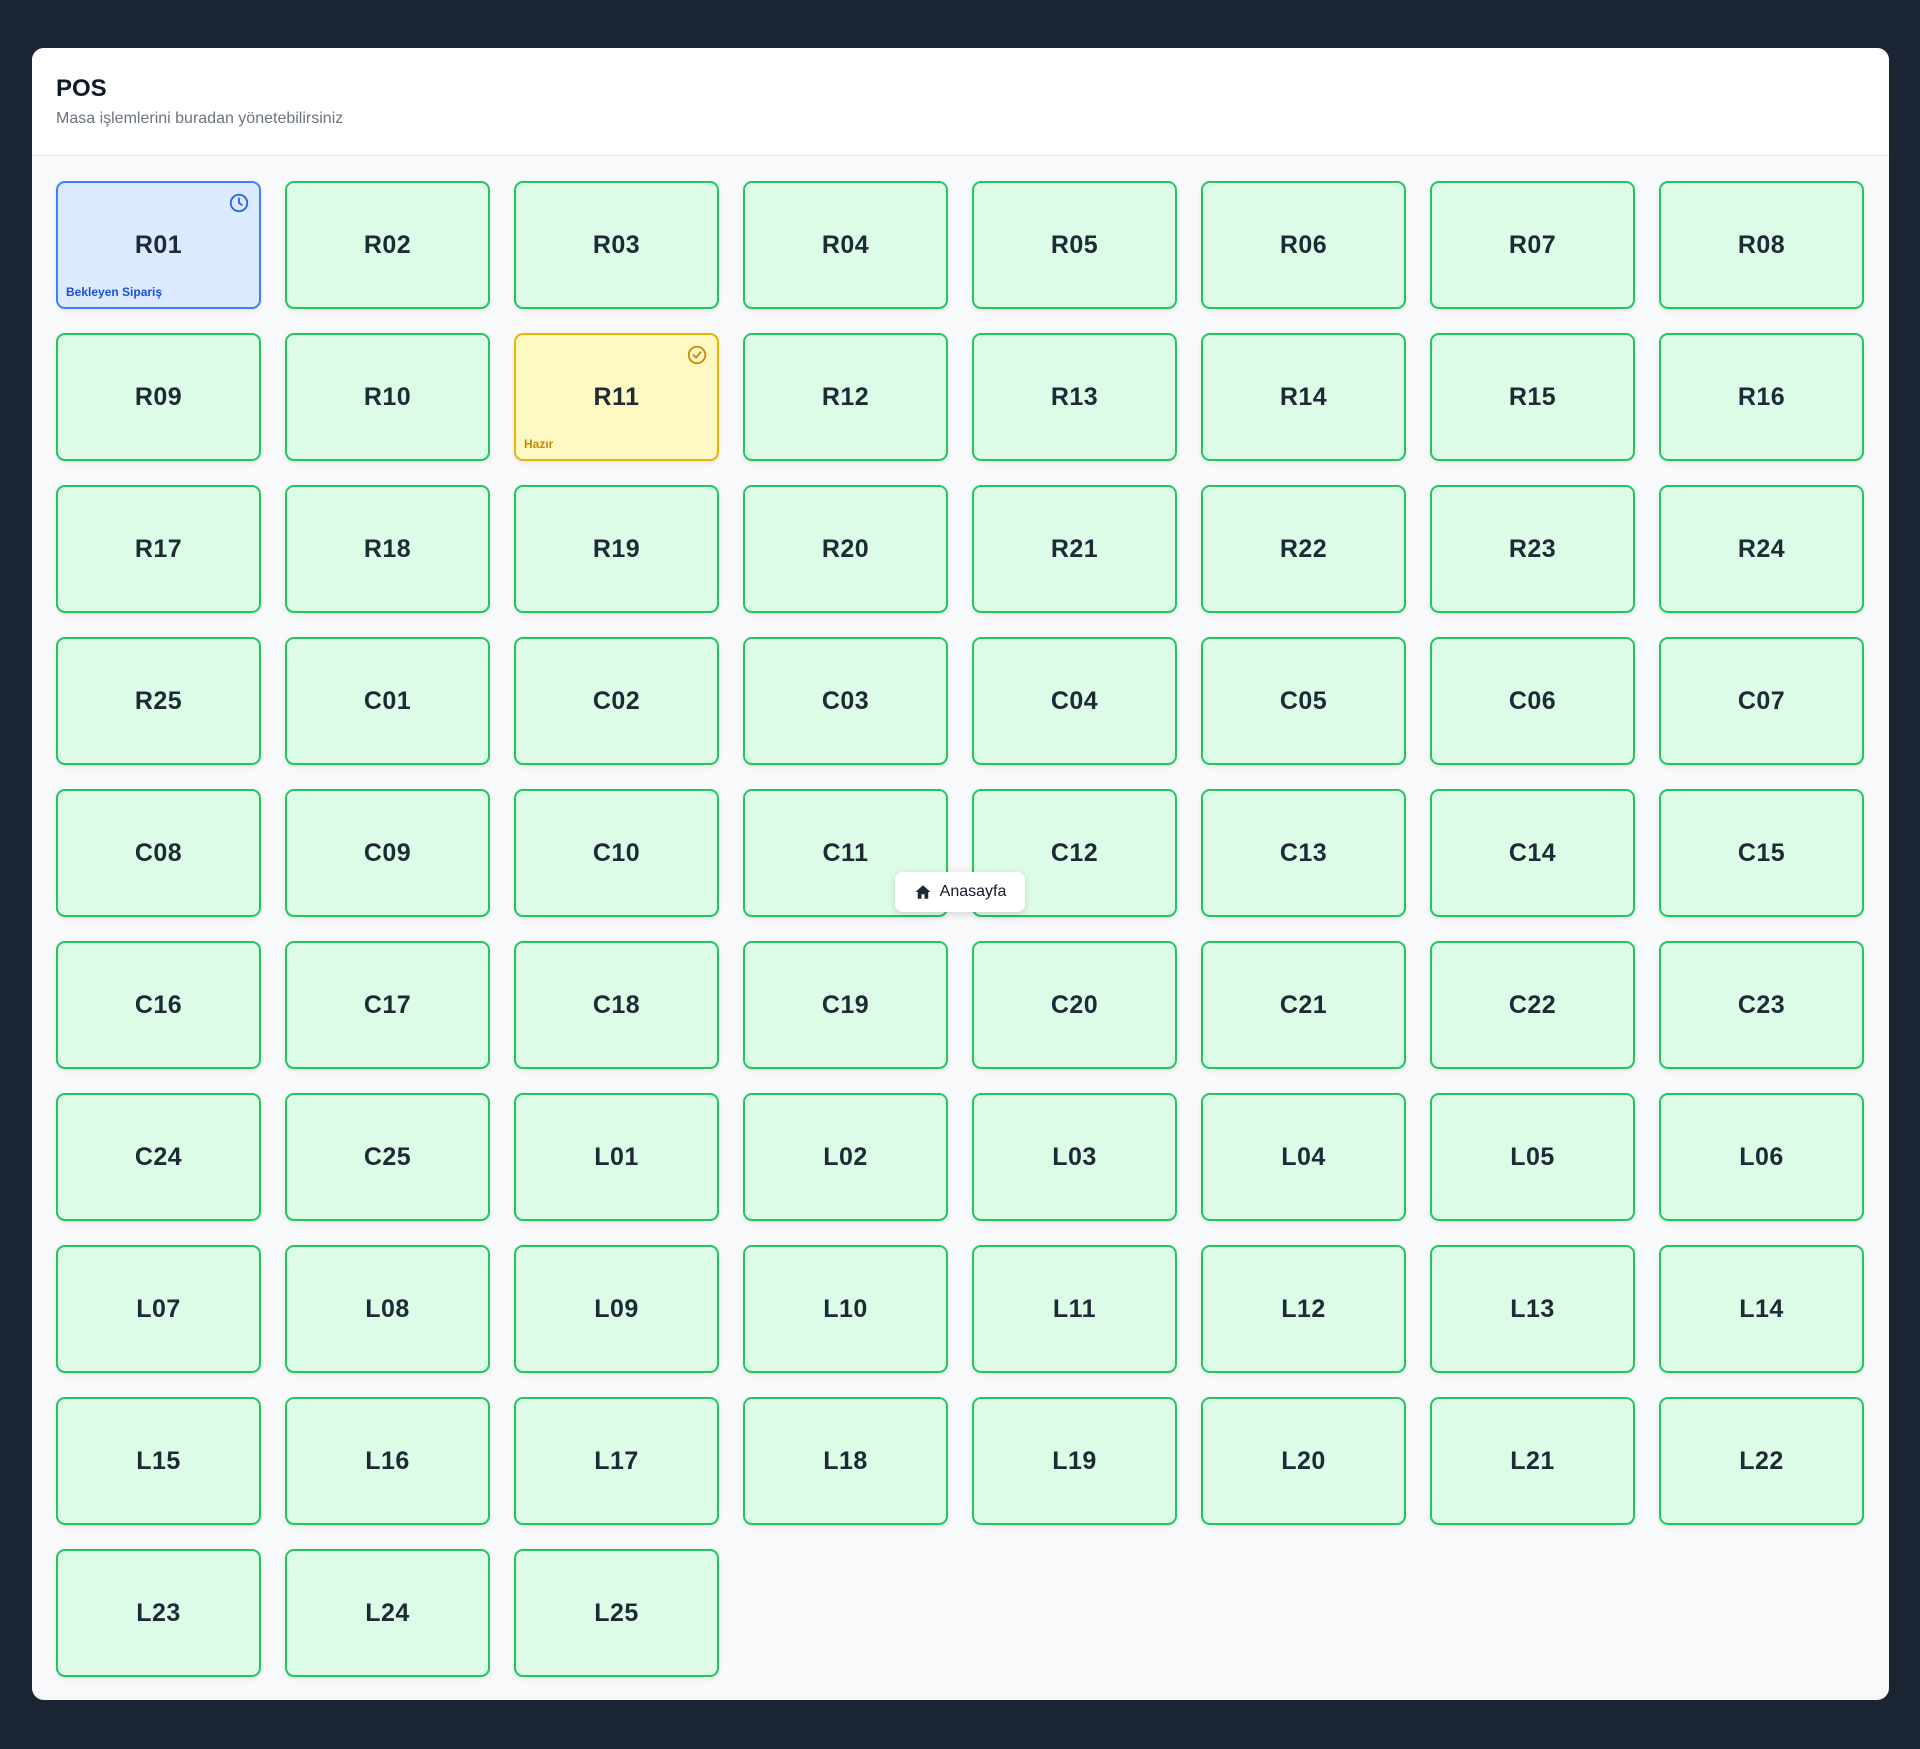 This screenshot has width=1920, height=1749. What do you see at coordinates (1074, 1309) in the screenshot?
I see `table-card-l11: L11` at bounding box center [1074, 1309].